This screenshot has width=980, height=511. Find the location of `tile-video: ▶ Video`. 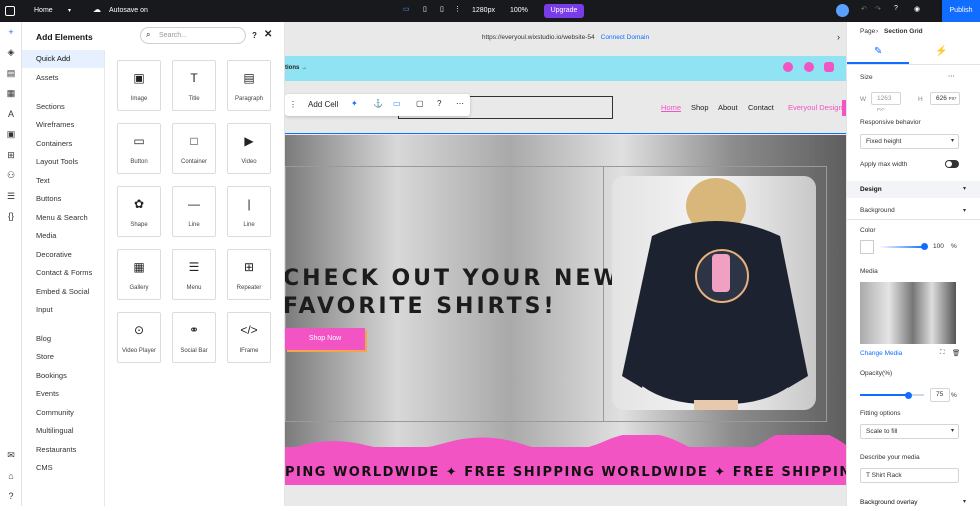

tile-video: ▶ Video is located at coordinates (249, 148).